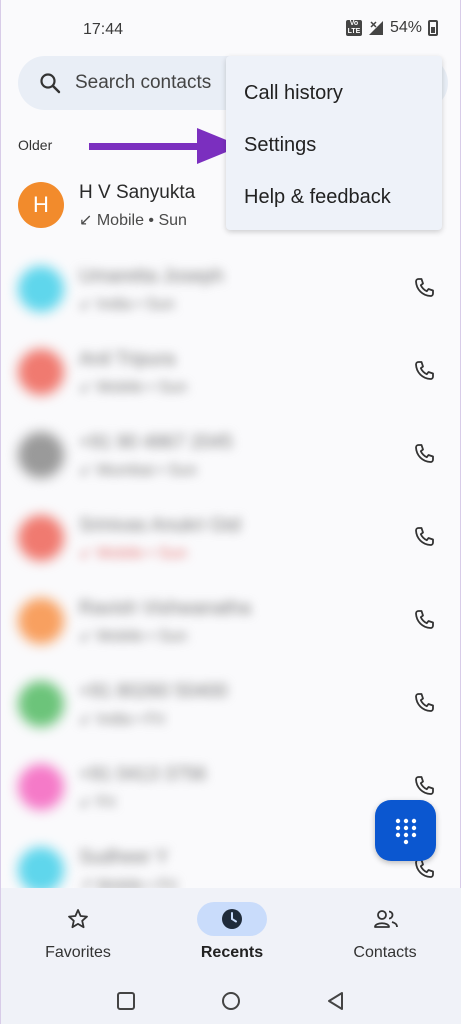  What do you see at coordinates (137, 192) in the screenshot?
I see `contact-name: H V Sanyukta` at bounding box center [137, 192].